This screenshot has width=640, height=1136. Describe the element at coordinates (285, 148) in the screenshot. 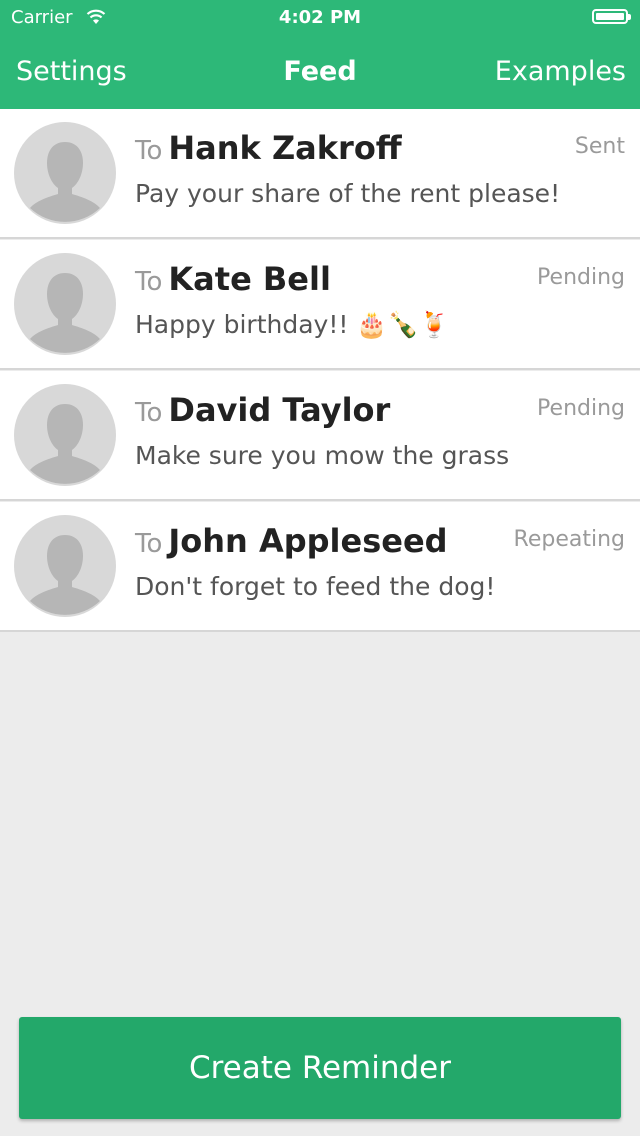

I see `recipient-name: Hank Zakroff` at that location.